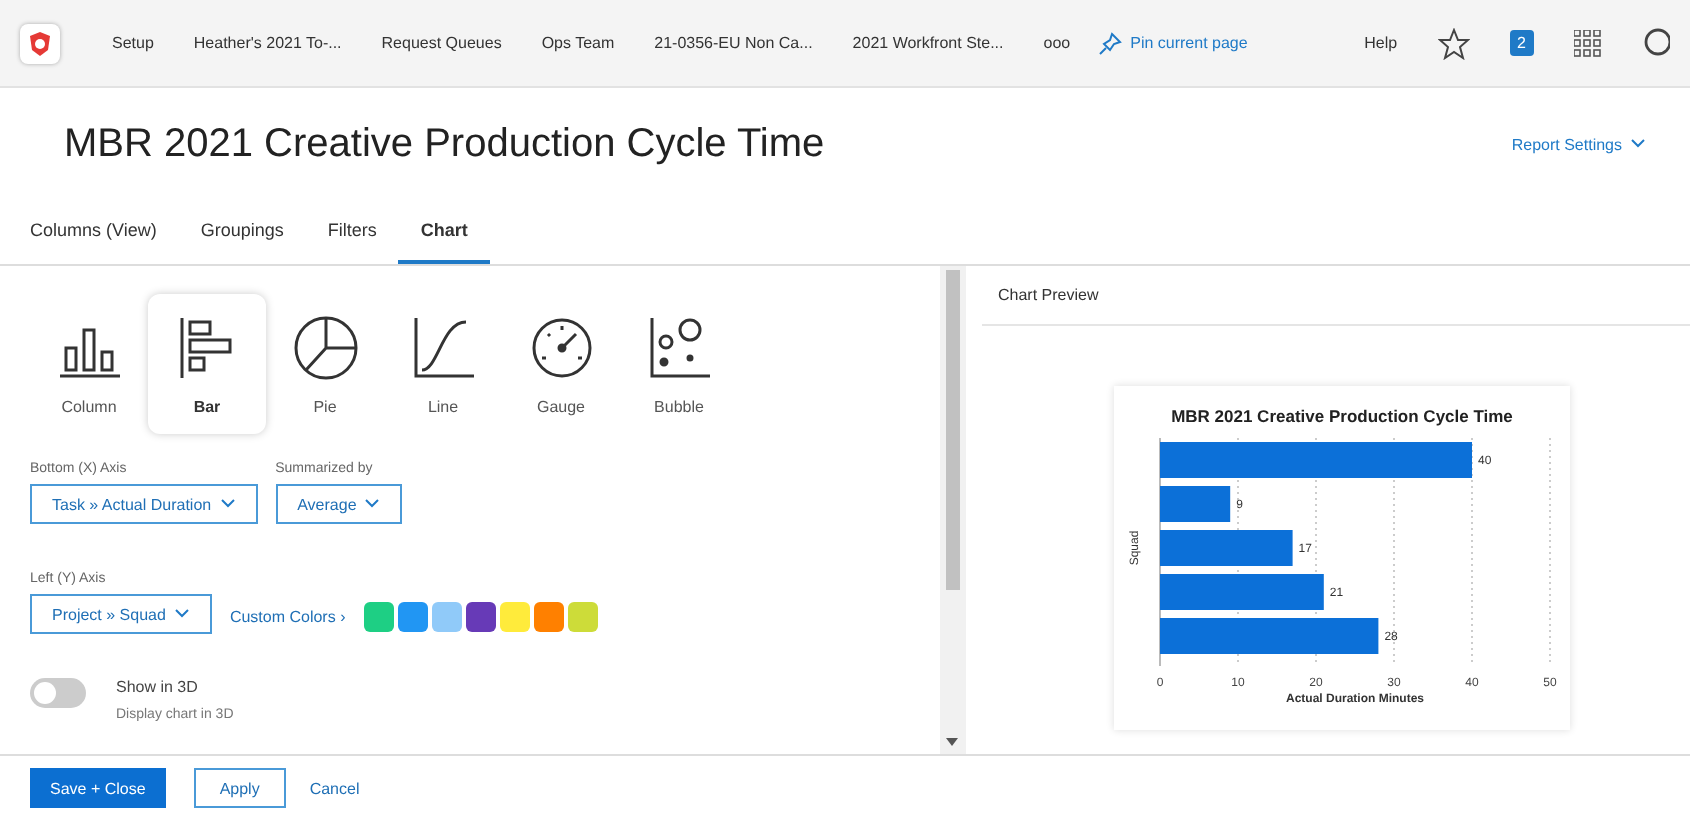 This screenshot has width=1690, height=820. I want to click on logo-icon, so click(40, 43).